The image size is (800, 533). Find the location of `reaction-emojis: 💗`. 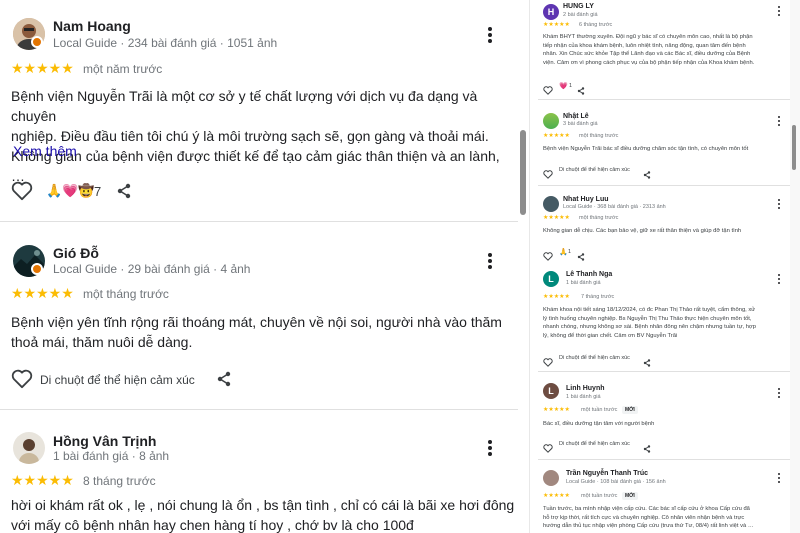

reaction-emojis: 💗 is located at coordinates (563, 86).